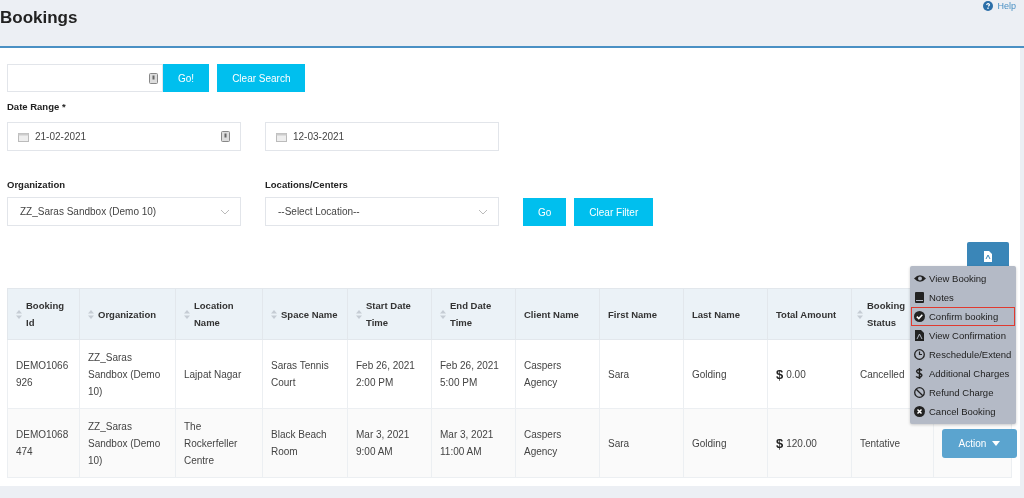 The height and width of the screenshot is (498, 1024). Describe the element at coordinates (920, 278) in the screenshot. I see `eye-icon` at that location.